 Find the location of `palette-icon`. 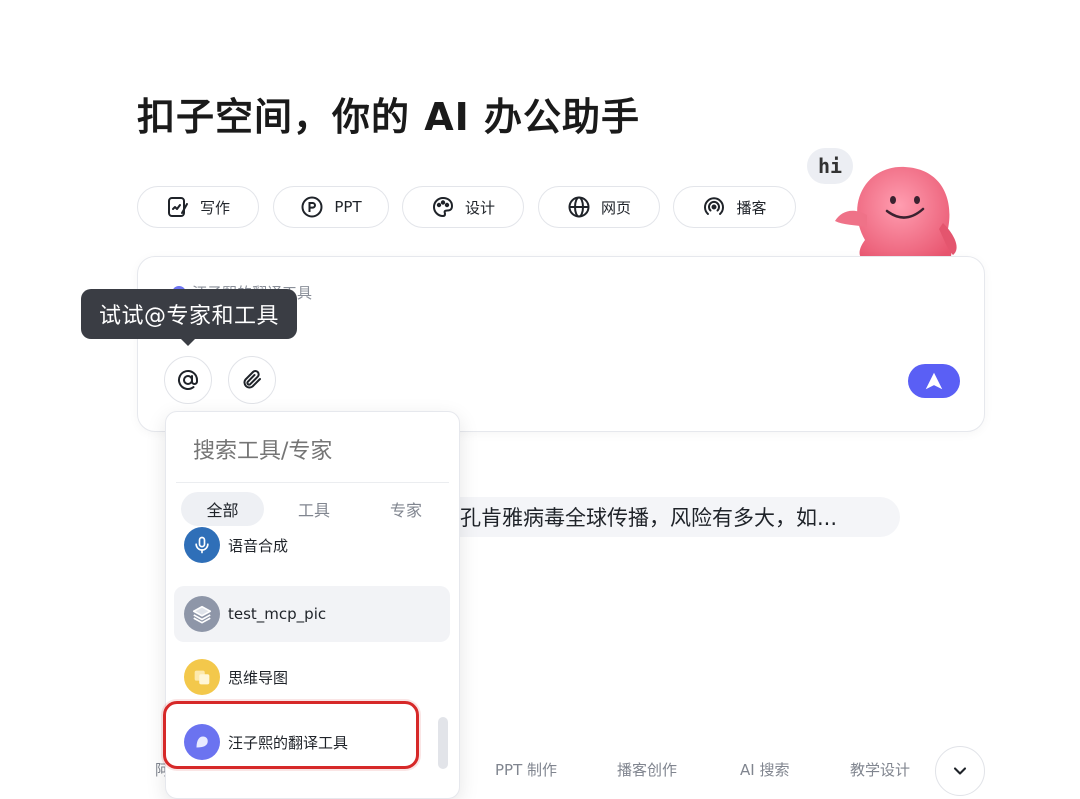

palette-icon is located at coordinates (442, 207).